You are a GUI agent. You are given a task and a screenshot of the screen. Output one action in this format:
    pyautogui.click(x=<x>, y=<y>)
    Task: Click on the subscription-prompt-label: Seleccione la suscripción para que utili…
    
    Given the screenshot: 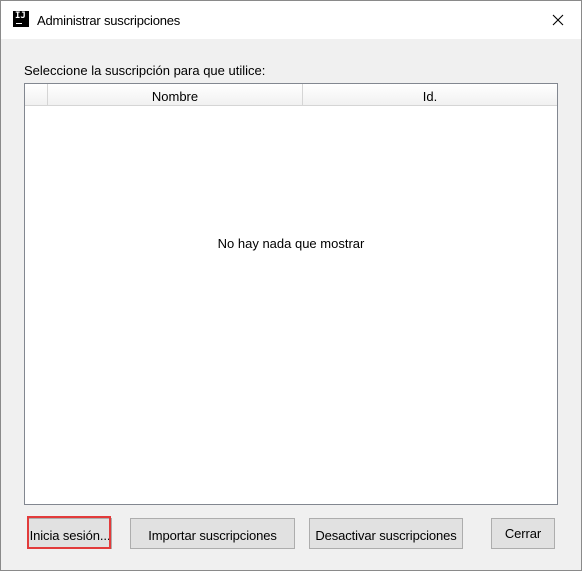 What is the action you would take?
    pyautogui.click(x=145, y=70)
    